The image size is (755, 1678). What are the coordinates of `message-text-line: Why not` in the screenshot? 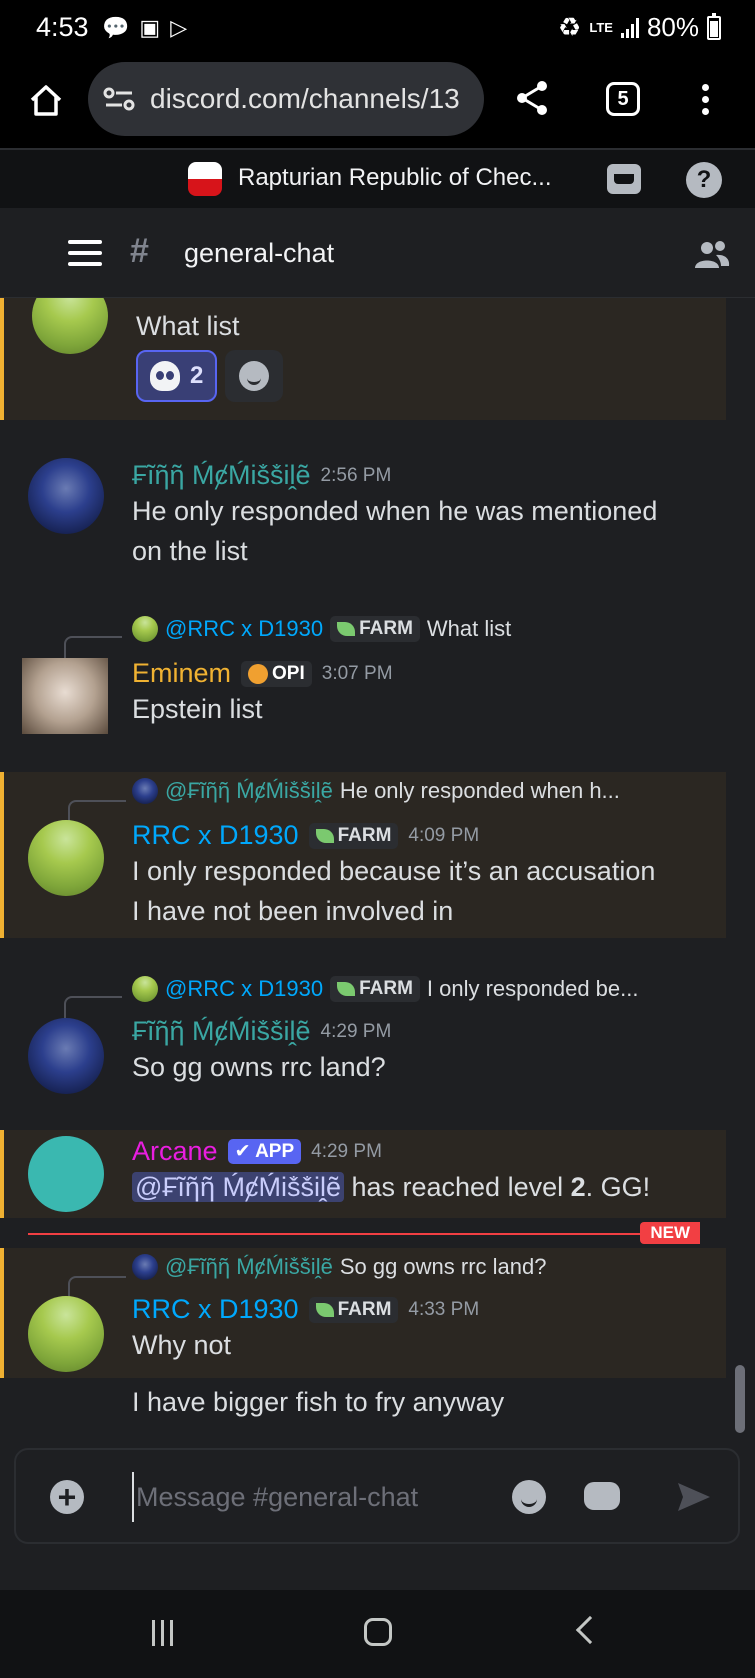 It's located at (182, 1345).